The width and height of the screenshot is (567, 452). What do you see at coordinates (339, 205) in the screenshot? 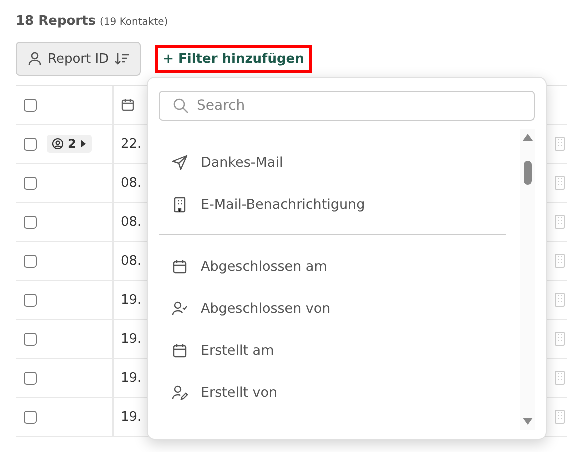
I see `filter-option: E-Mail-Benachrichtigung` at bounding box center [339, 205].